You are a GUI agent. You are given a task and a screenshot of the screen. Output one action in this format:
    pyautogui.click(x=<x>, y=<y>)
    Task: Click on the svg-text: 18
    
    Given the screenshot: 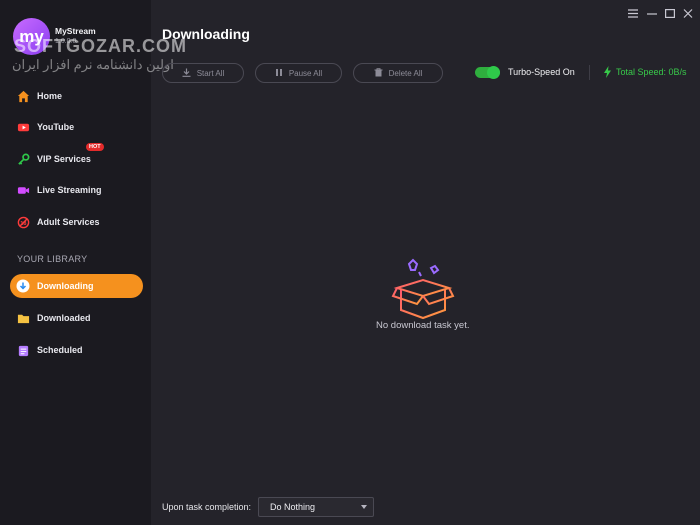 What is the action you would take?
    pyautogui.click(x=23, y=223)
    